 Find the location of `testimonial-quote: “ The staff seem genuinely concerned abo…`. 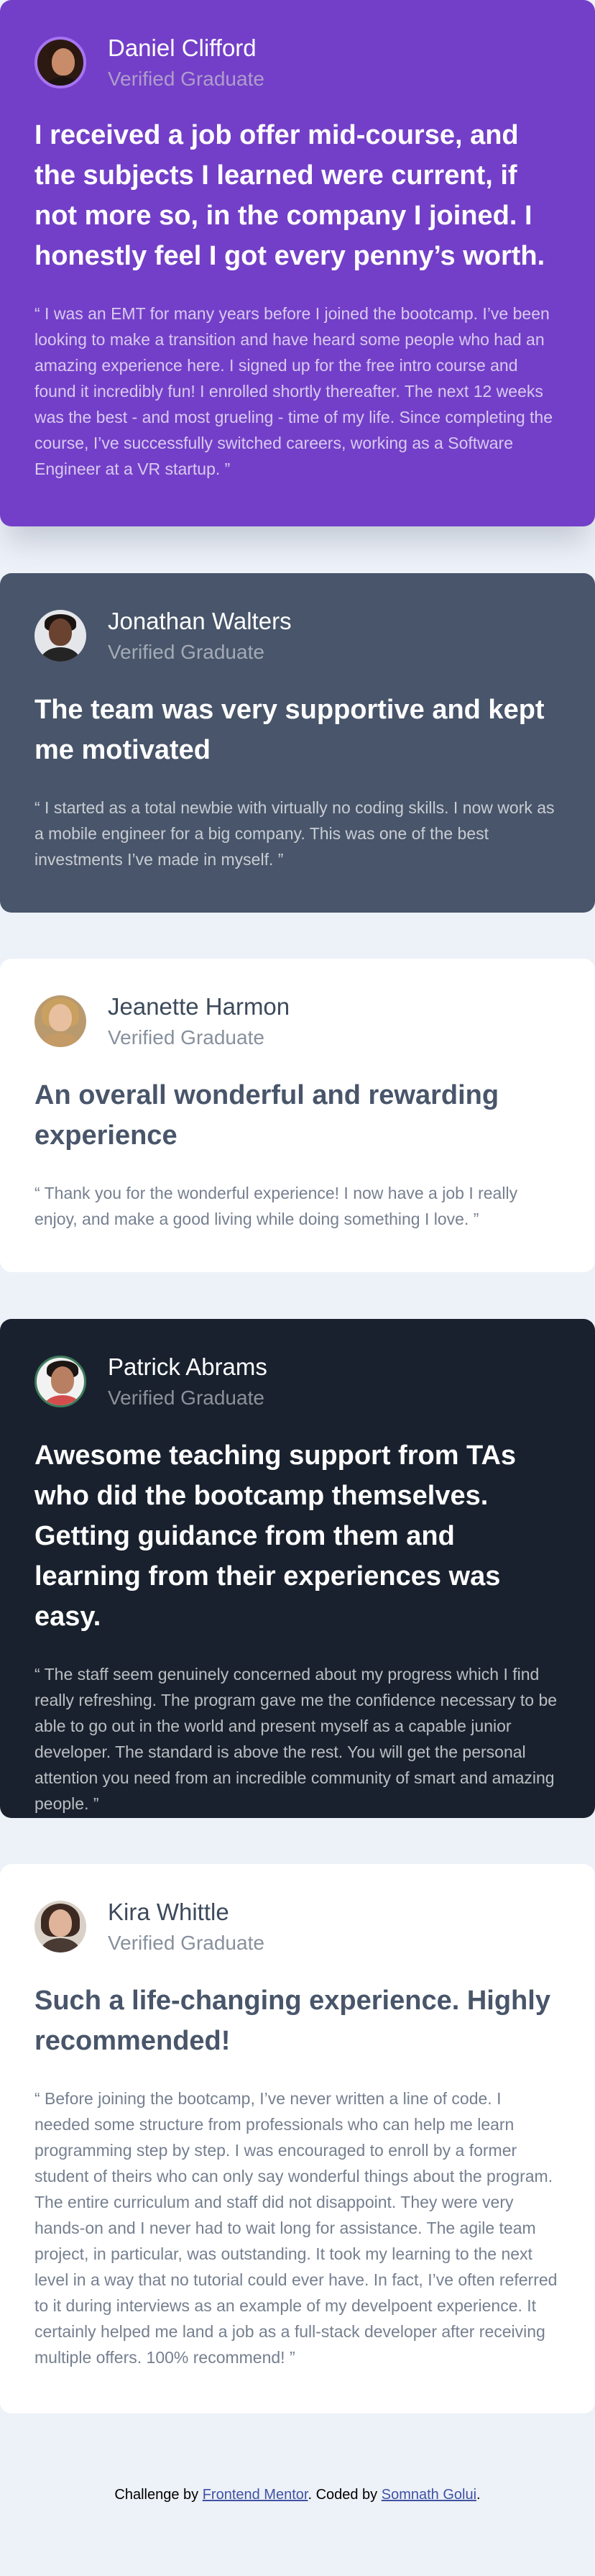

testimonial-quote: “ The staff seem genuinely concerned abo… is located at coordinates (296, 1739).